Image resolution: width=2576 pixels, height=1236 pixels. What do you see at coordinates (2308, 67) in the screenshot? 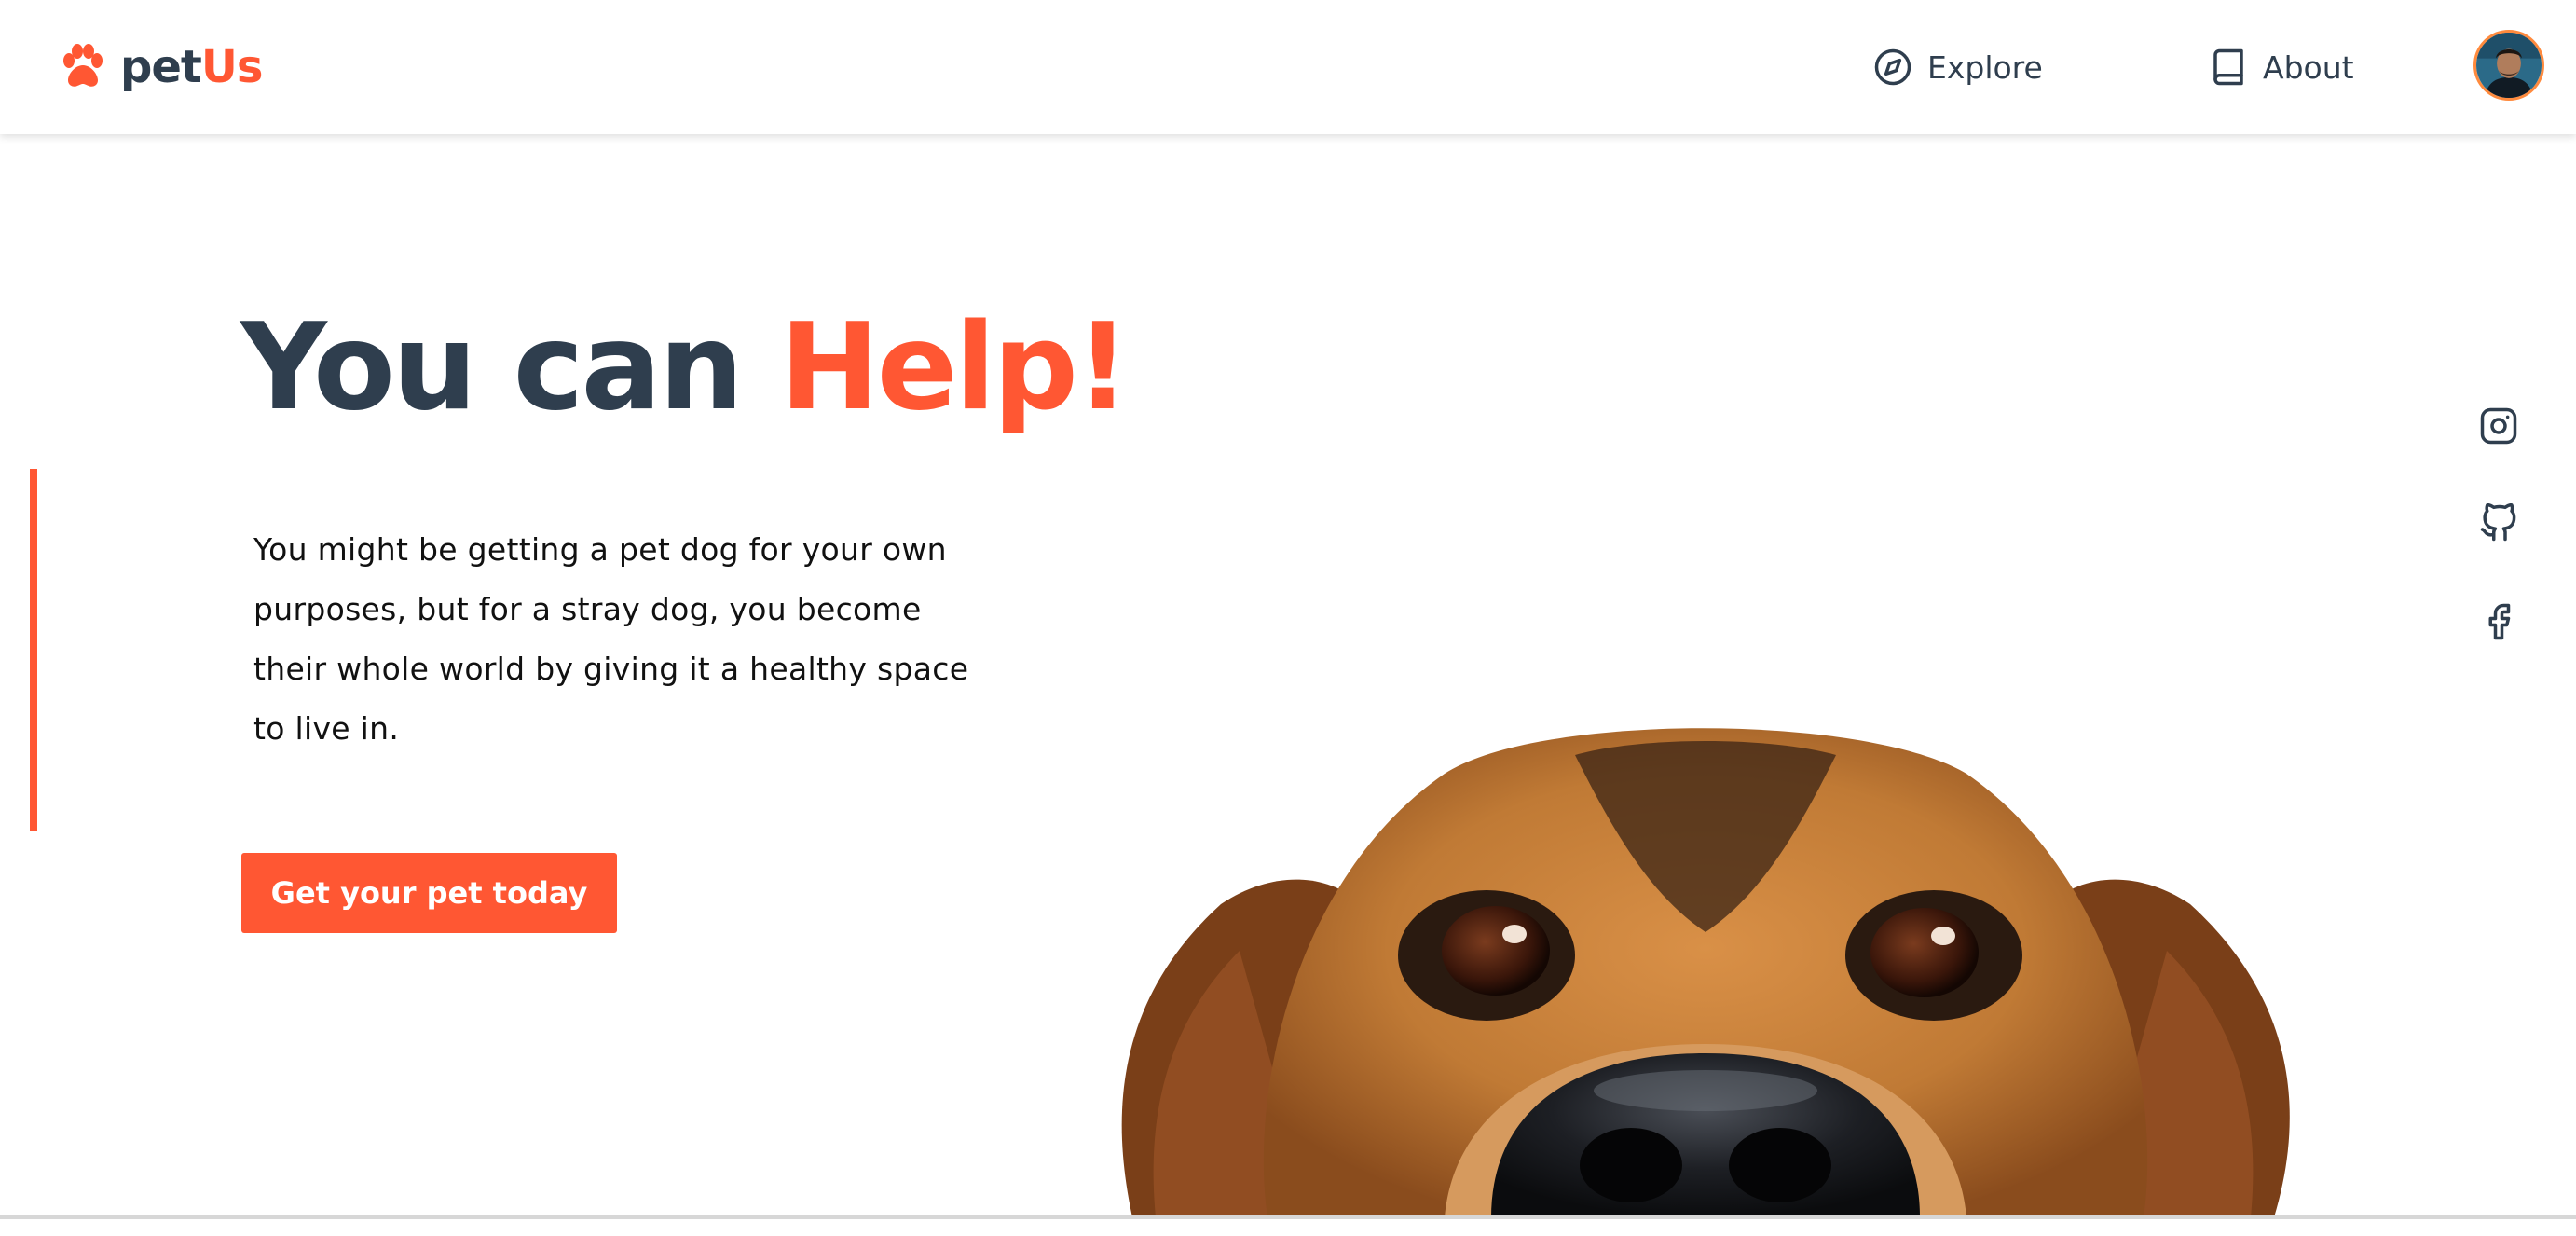
I see `nav-about-label: About` at bounding box center [2308, 67].